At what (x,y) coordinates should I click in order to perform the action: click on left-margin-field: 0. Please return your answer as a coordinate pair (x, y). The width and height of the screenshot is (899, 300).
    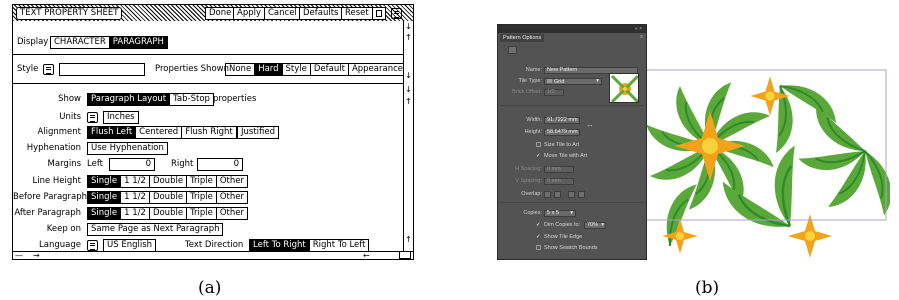
    Looking at the image, I should click on (132, 164).